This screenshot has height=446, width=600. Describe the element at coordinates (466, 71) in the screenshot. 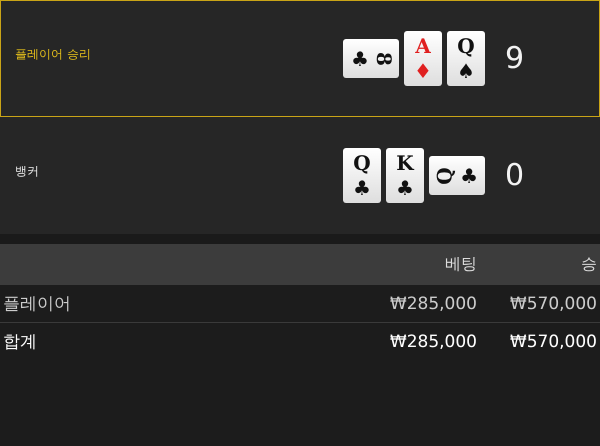

I see `suit-icon: ♠` at that location.